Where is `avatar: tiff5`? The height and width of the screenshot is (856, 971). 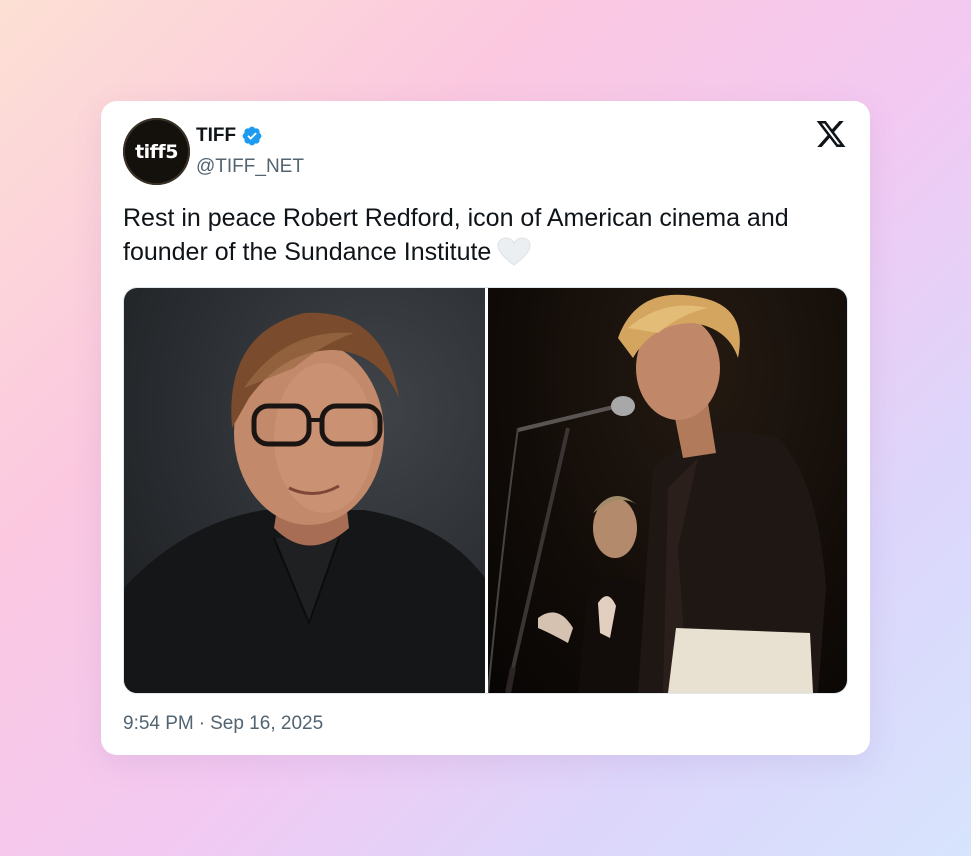 avatar: tiff5 is located at coordinates (156, 151).